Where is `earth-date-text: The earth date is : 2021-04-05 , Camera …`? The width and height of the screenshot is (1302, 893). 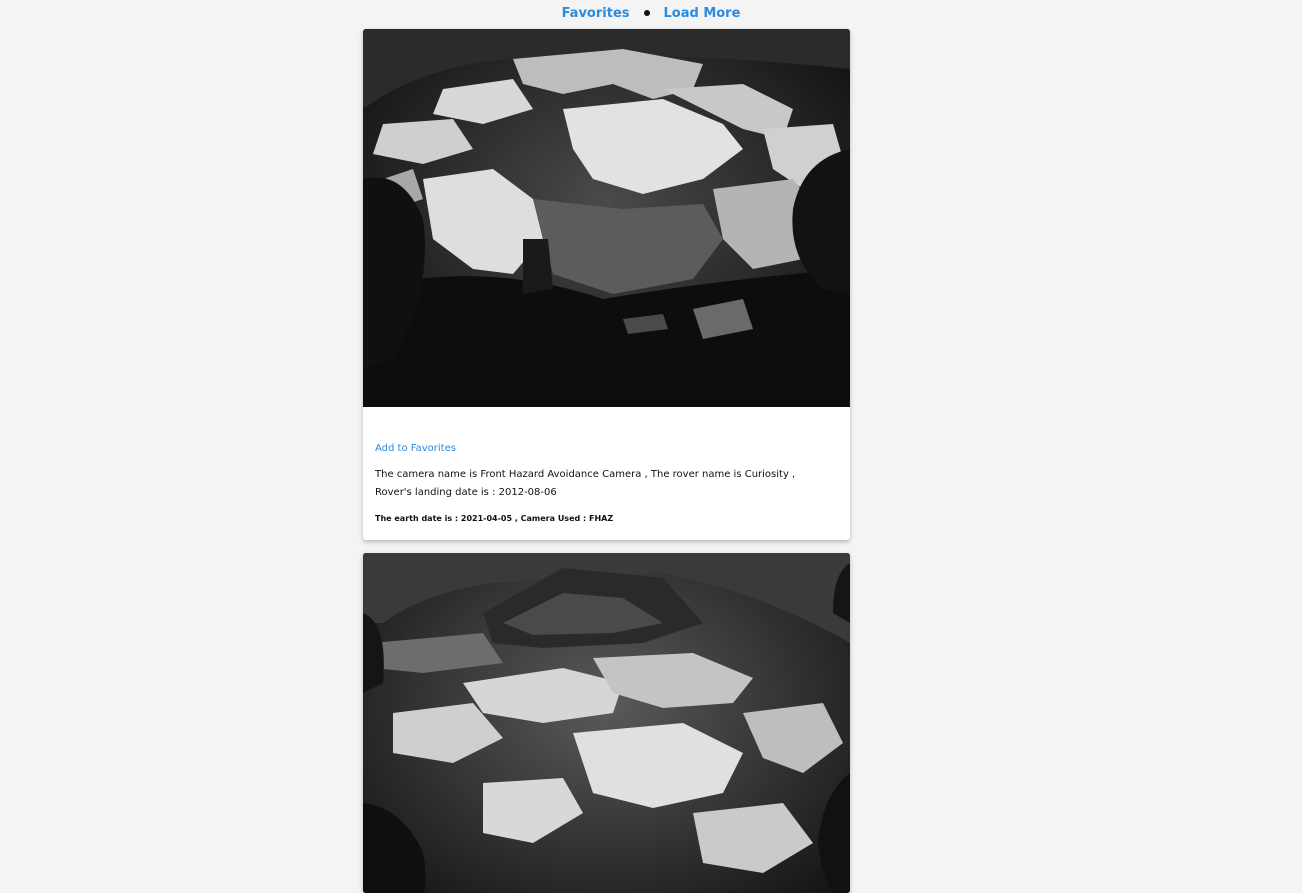 earth-date-text: The earth date is : 2021-04-05 , Camera … is located at coordinates (494, 518).